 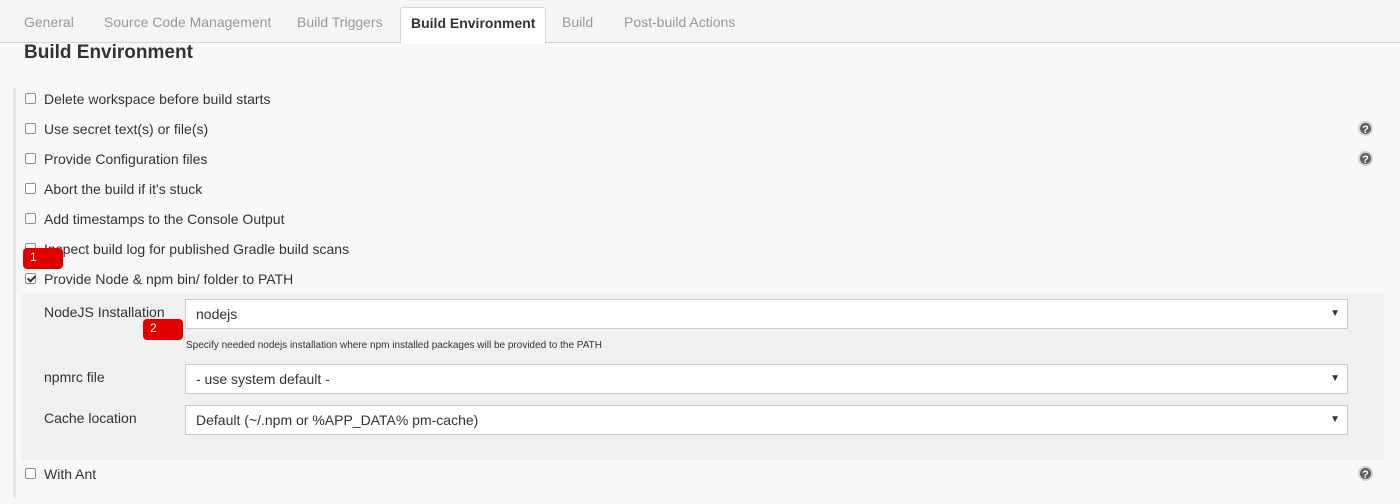 I want to click on option-delete-workspace: Delete workspace before build starts, so click(x=147, y=99).